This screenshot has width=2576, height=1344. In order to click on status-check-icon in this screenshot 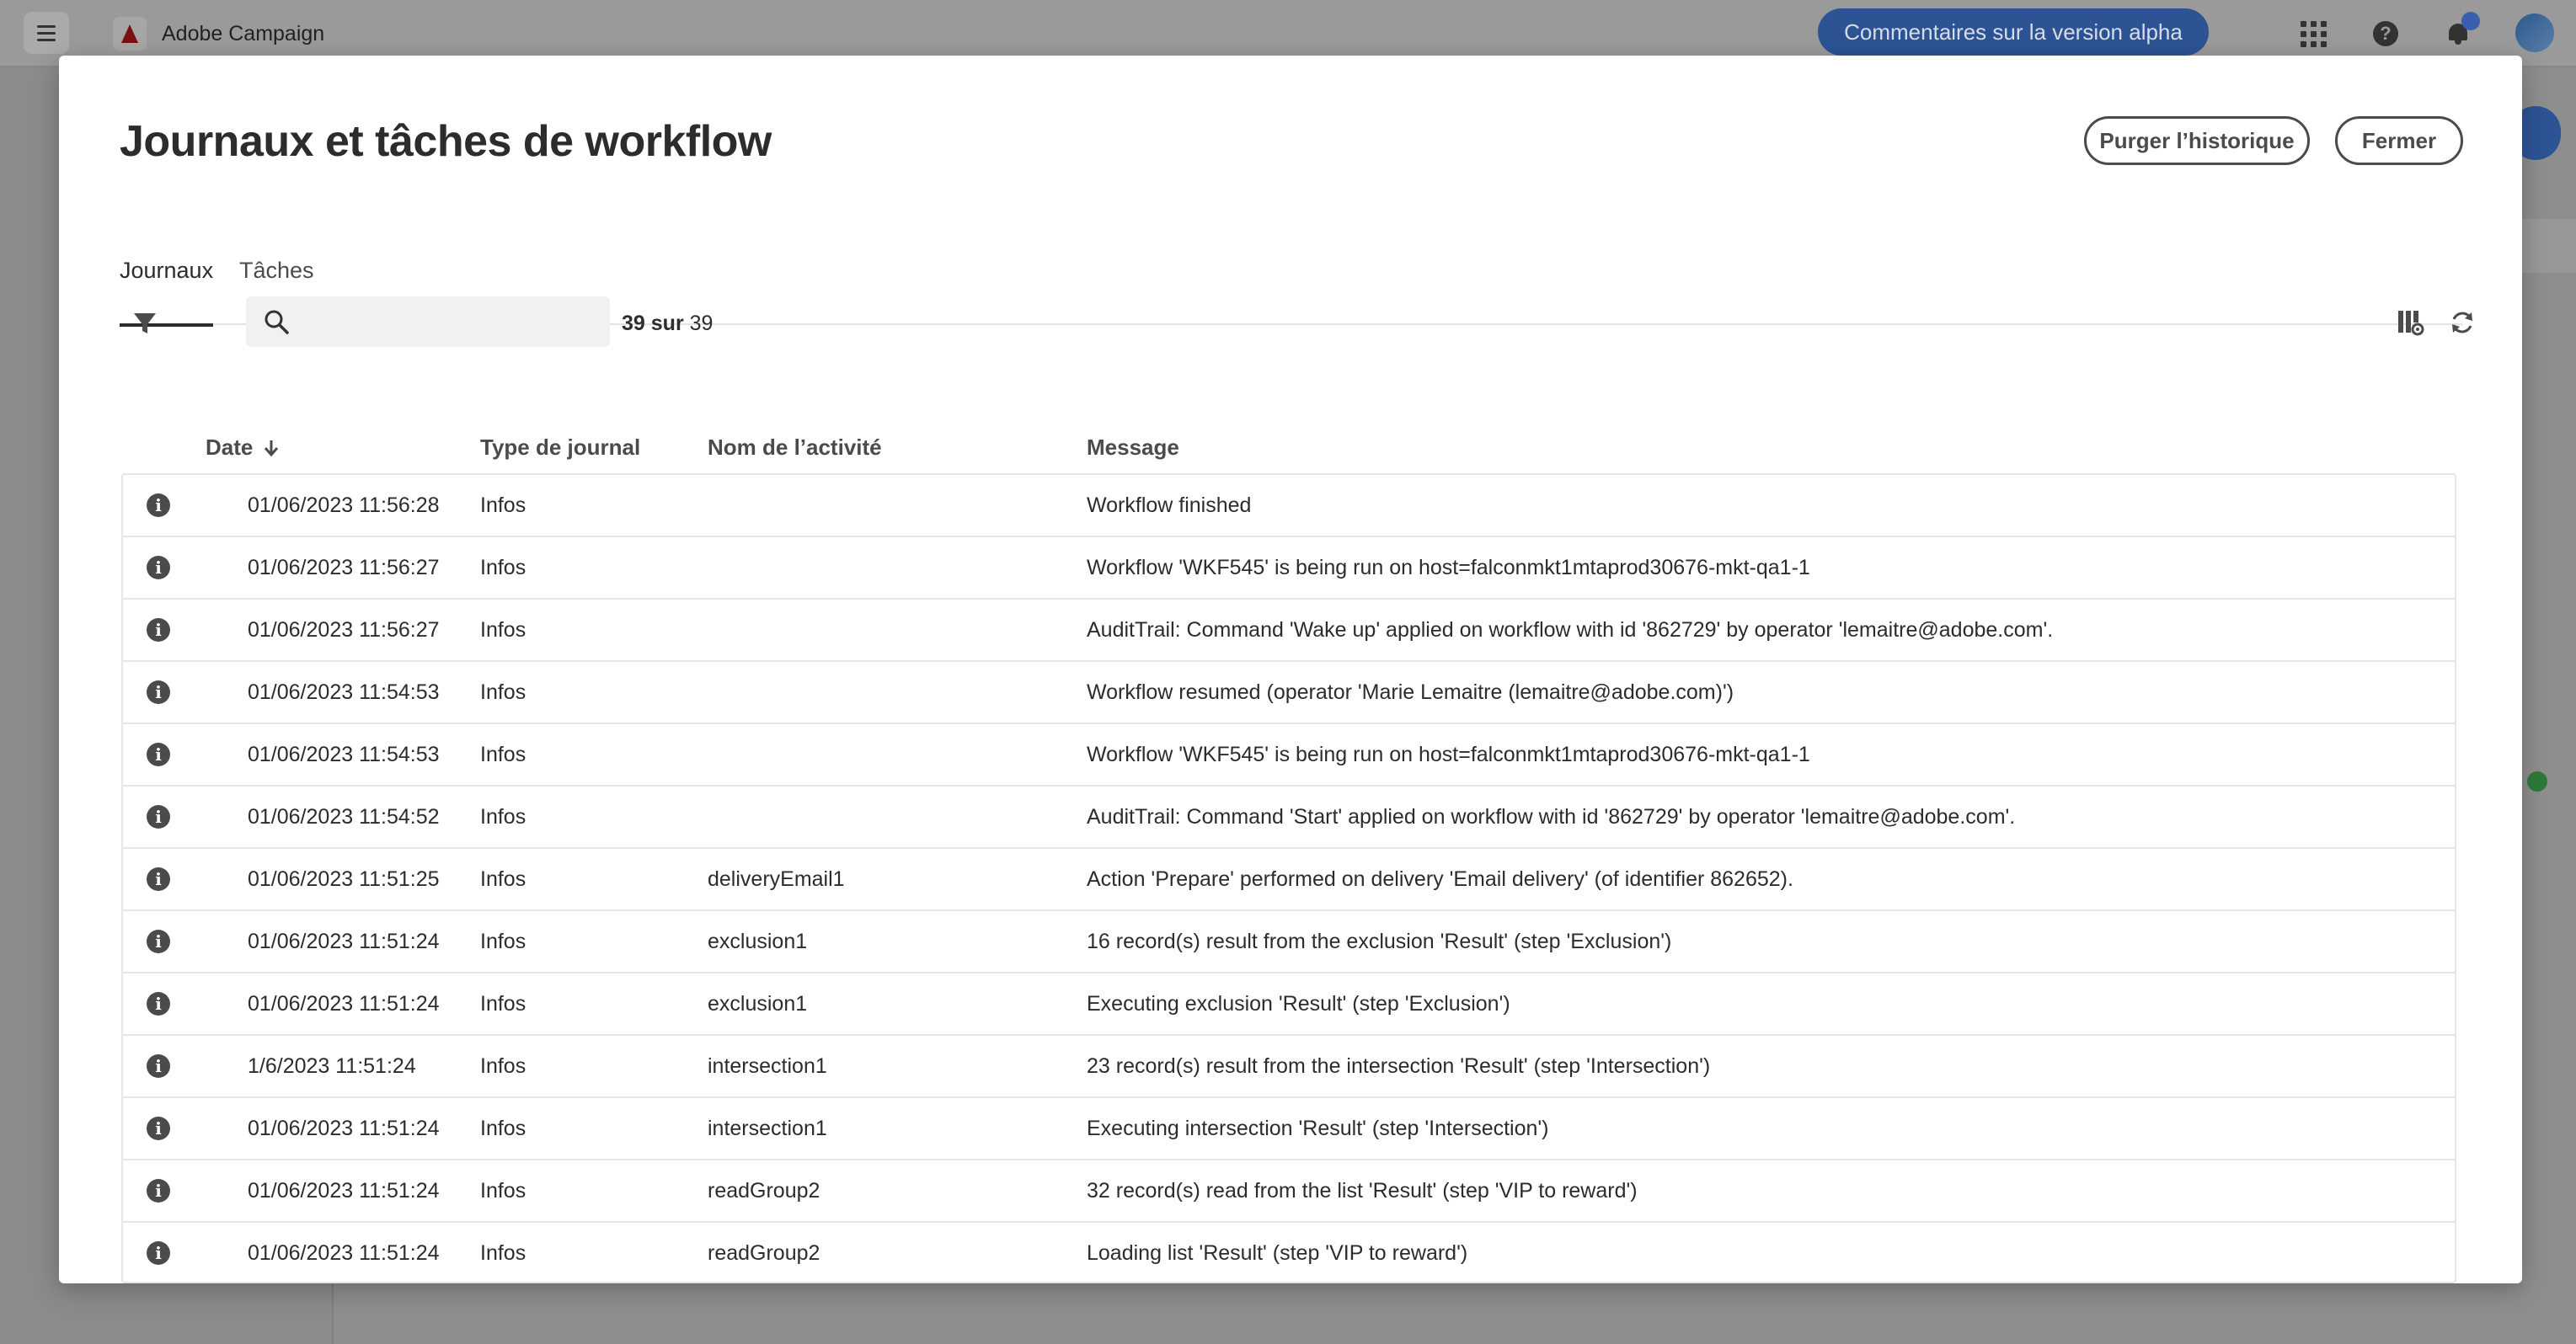, I will do `click(2537, 781)`.